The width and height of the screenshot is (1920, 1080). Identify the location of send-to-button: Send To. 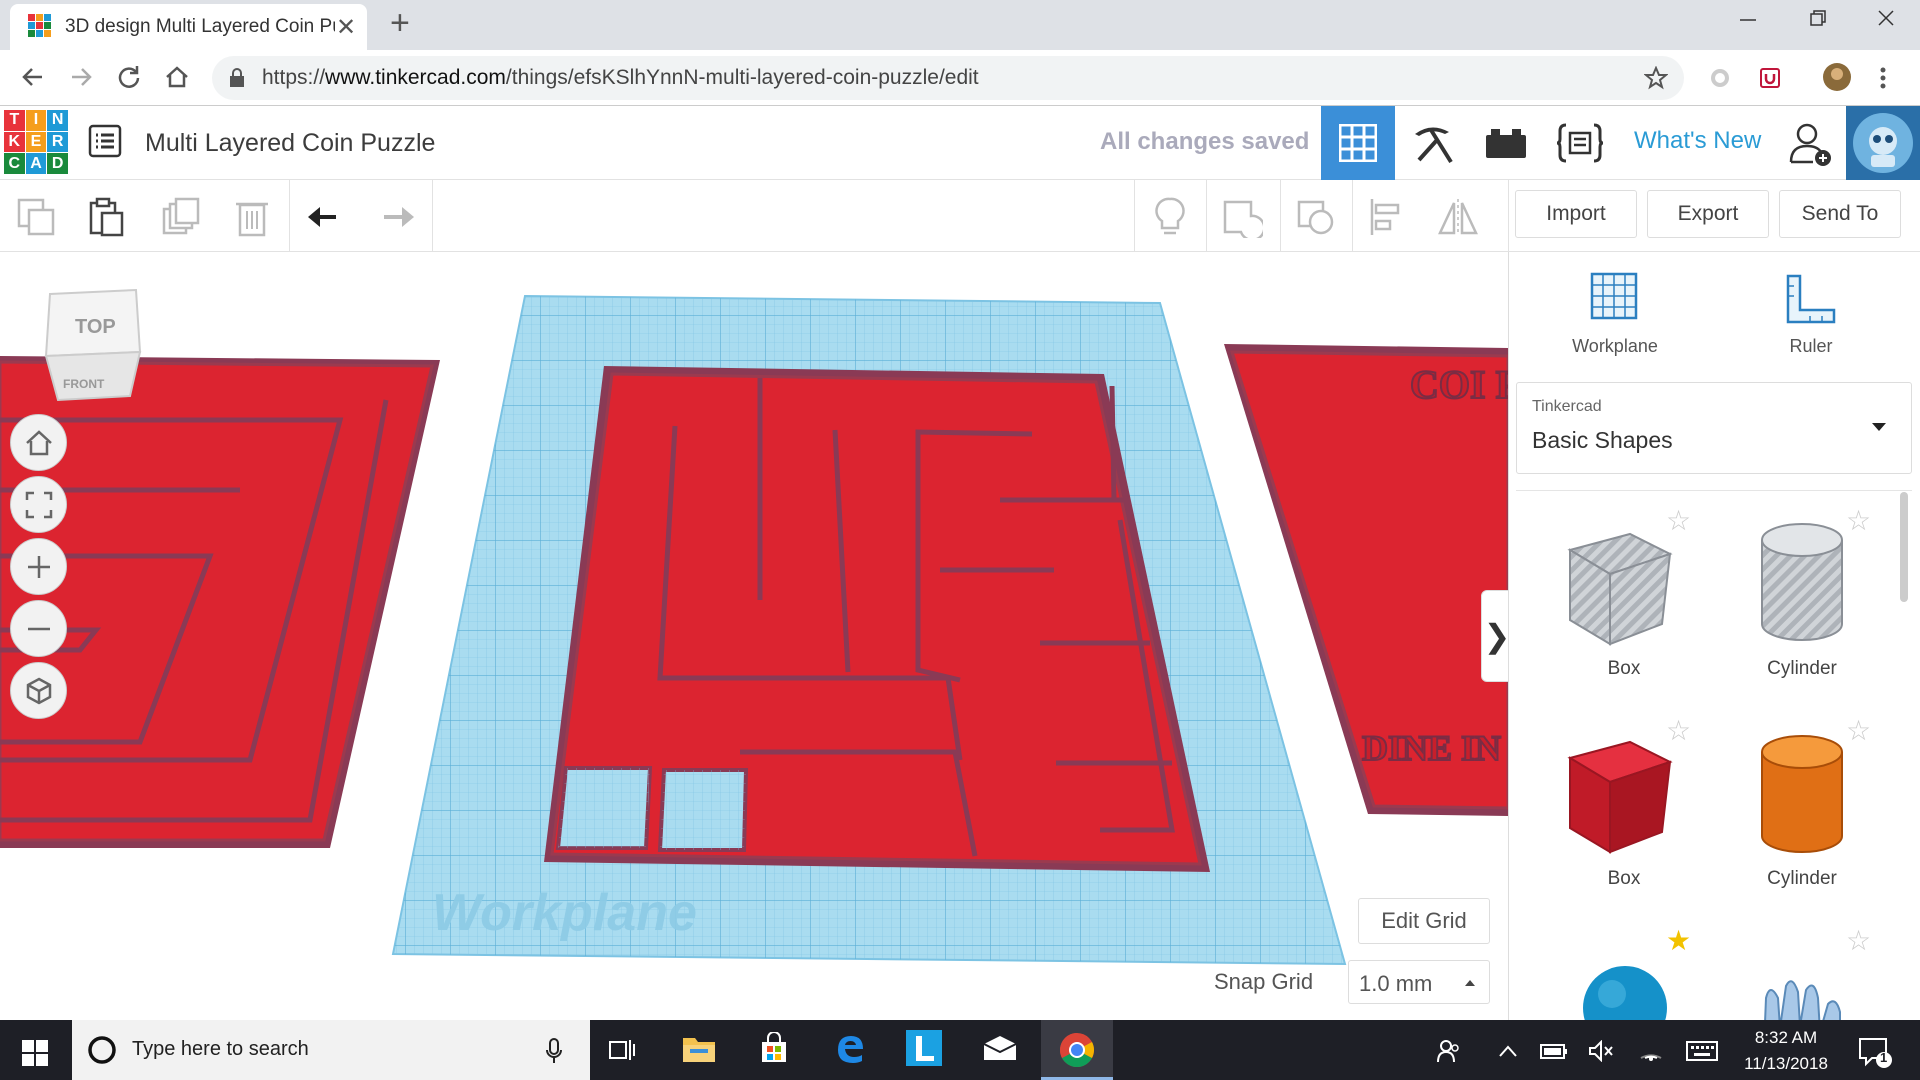
(1840, 214).